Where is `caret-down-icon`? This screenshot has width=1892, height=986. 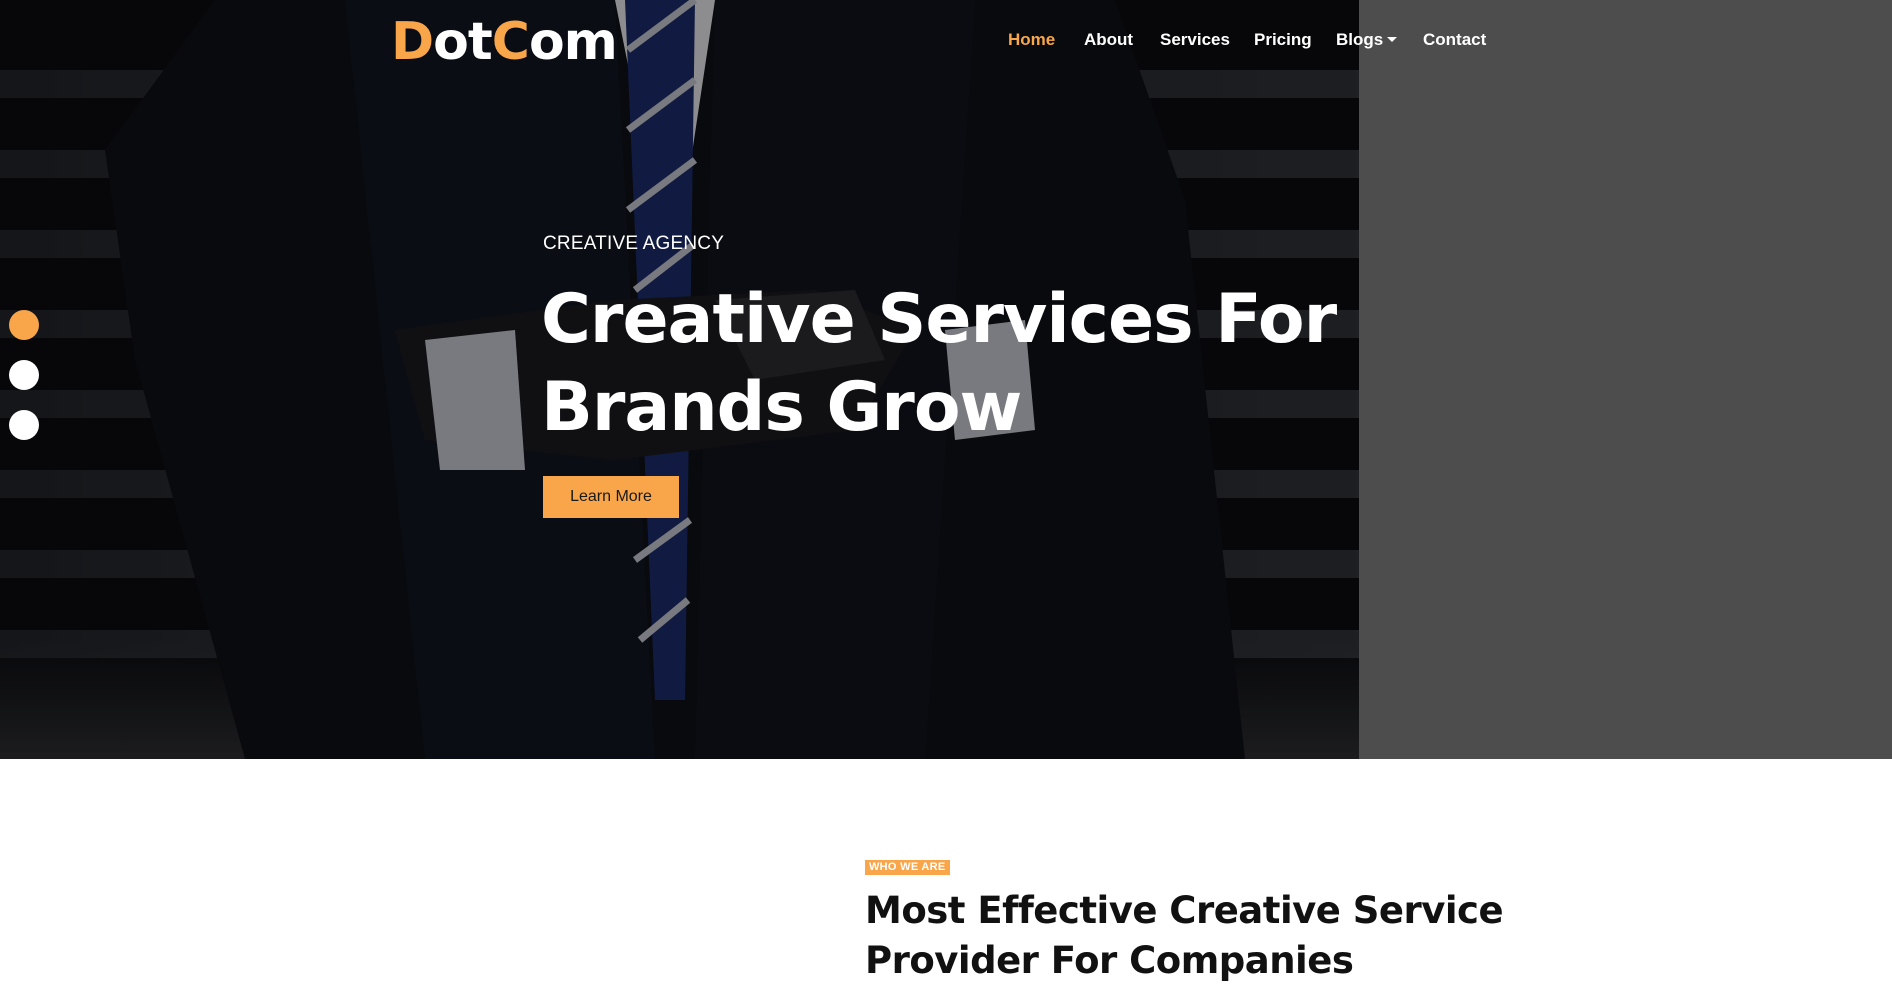 caret-down-icon is located at coordinates (1392, 39).